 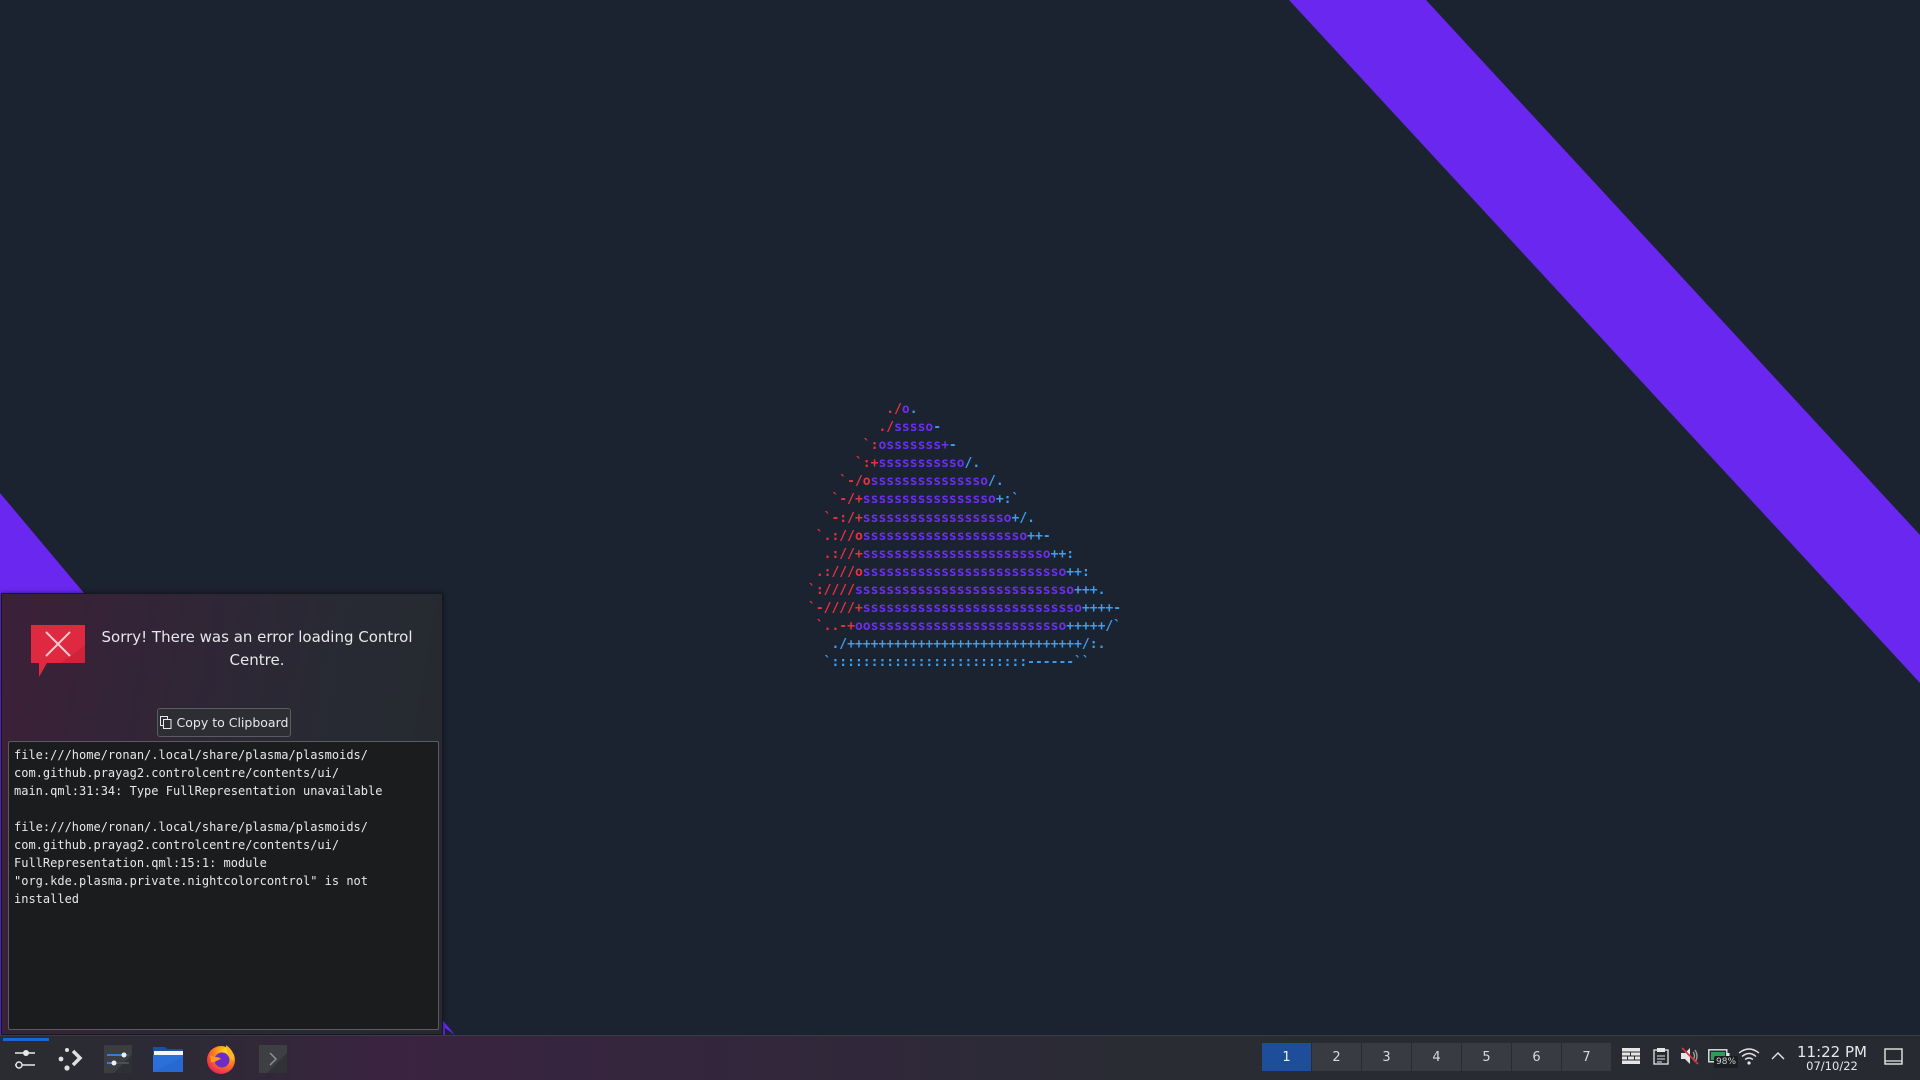 I want to click on ascii-logo-segment: ssssssssssssssssssssssso, so click(x=956, y=554).